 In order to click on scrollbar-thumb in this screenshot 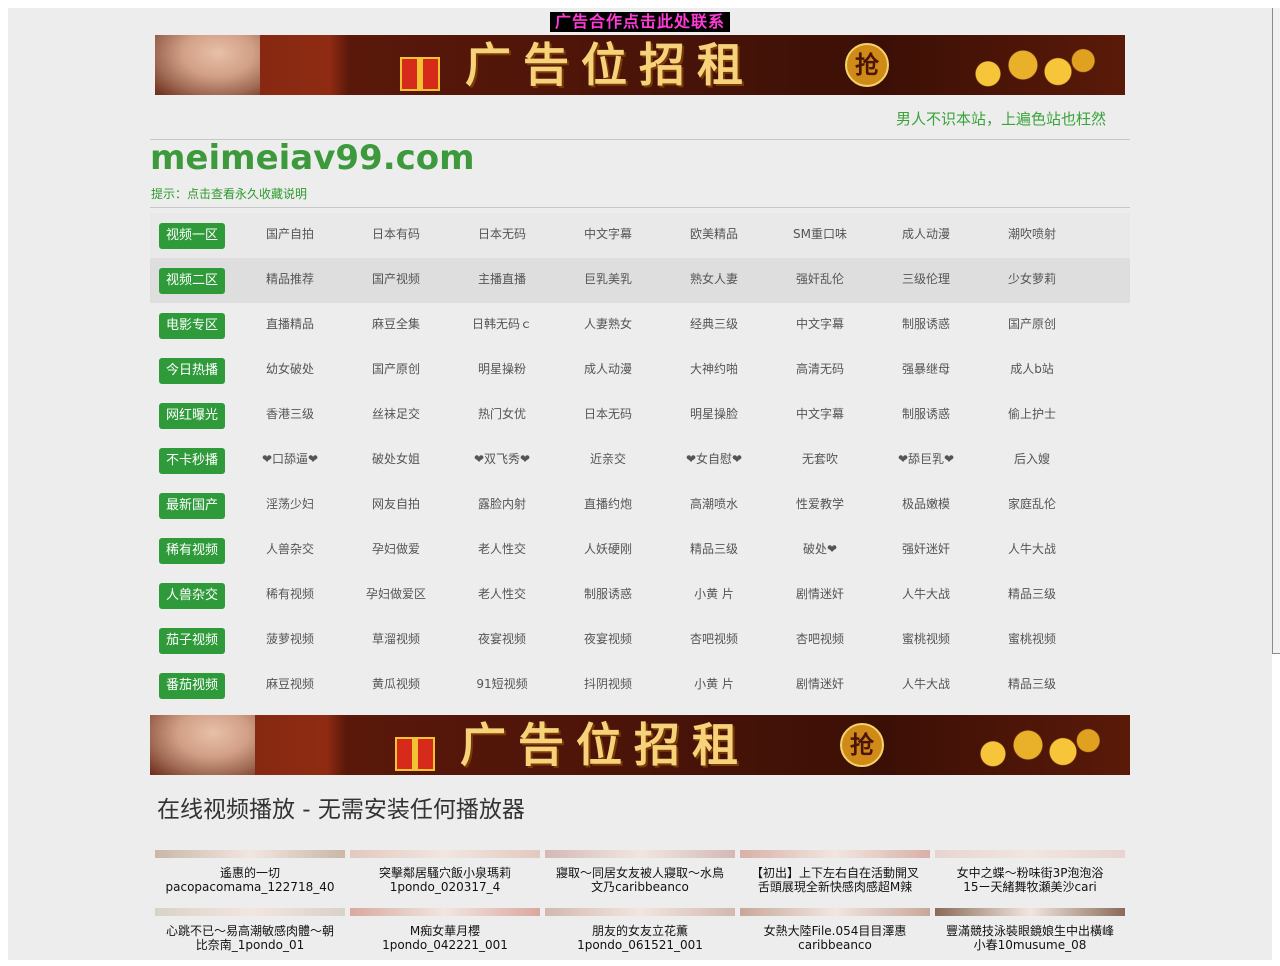, I will do `click(1276, 331)`.